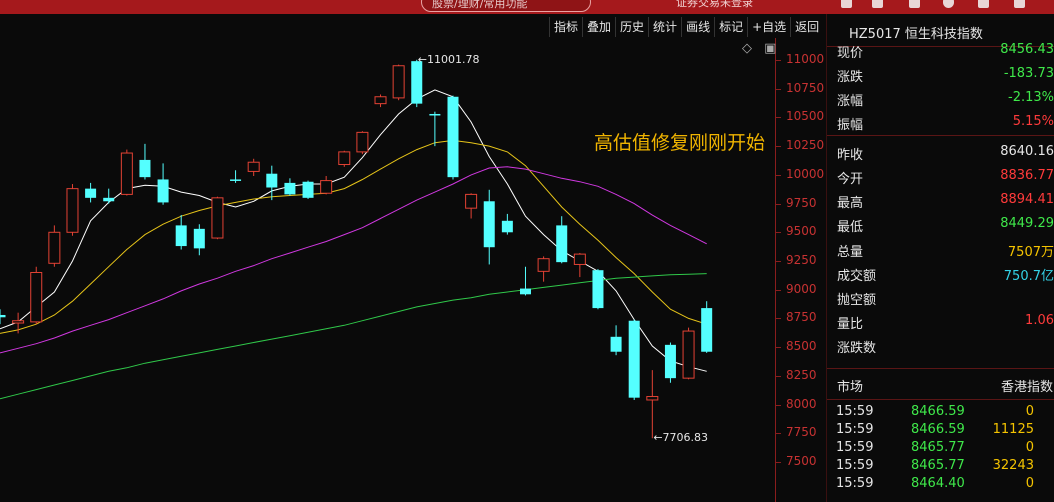 The width and height of the screenshot is (1054, 502). I want to click on statistics-button: 统计, so click(665, 27).